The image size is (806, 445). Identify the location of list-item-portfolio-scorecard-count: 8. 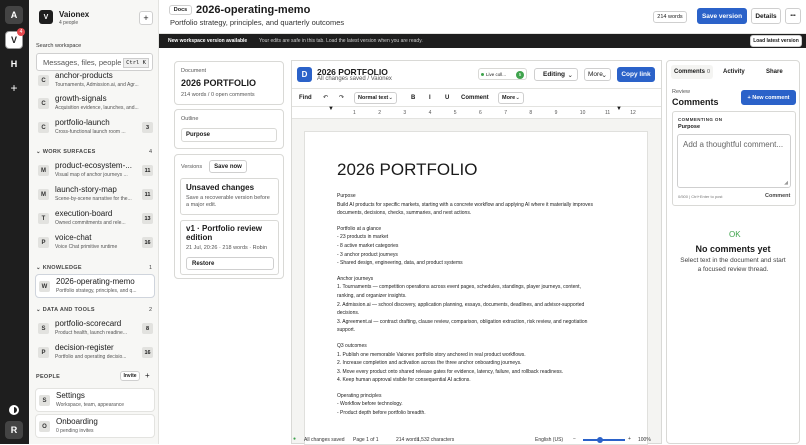
(147, 328).